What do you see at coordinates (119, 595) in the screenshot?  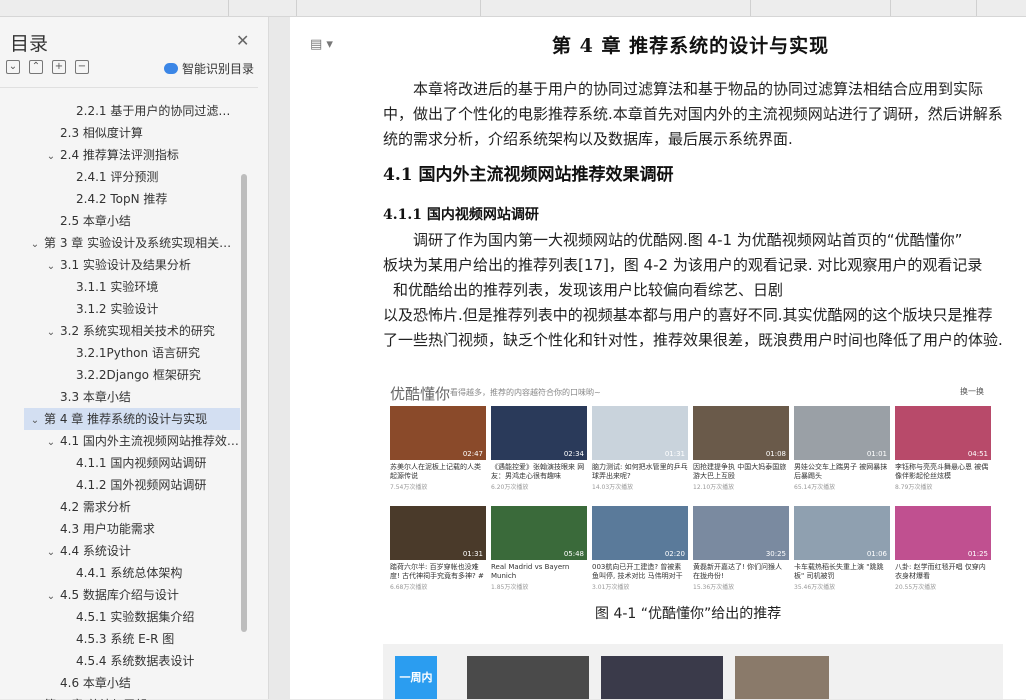 I see `toc-item-label: 4.5 数据库介绍与设计` at bounding box center [119, 595].